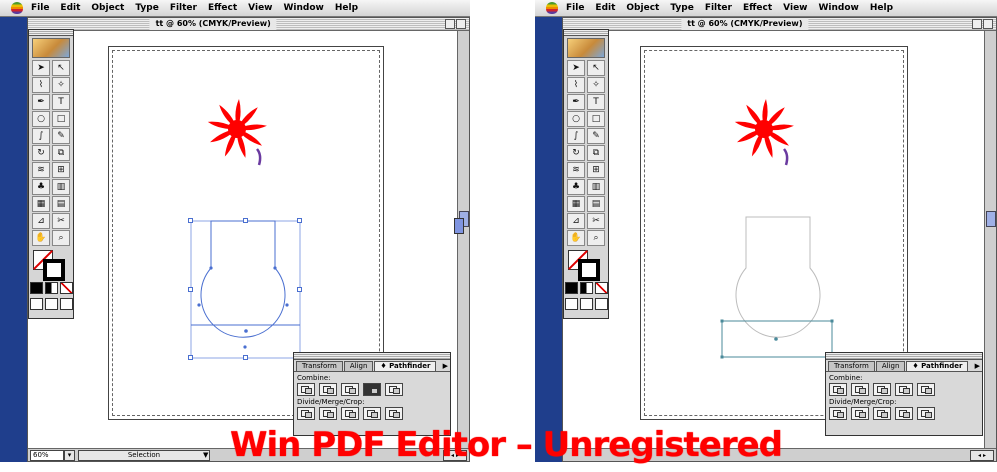 This screenshot has height=472, width=997. Describe the element at coordinates (306, 389) in the screenshot. I see `add-to-shape-button` at that location.